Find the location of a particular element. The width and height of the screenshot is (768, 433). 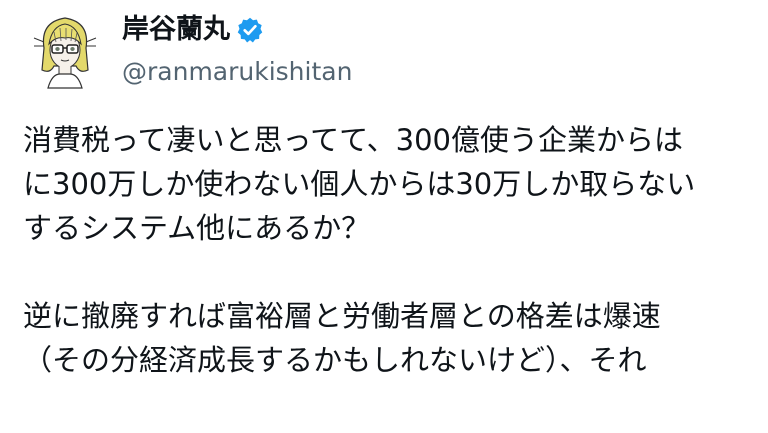

display-name: 岸谷蘭丸 is located at coordinates (176, 30).